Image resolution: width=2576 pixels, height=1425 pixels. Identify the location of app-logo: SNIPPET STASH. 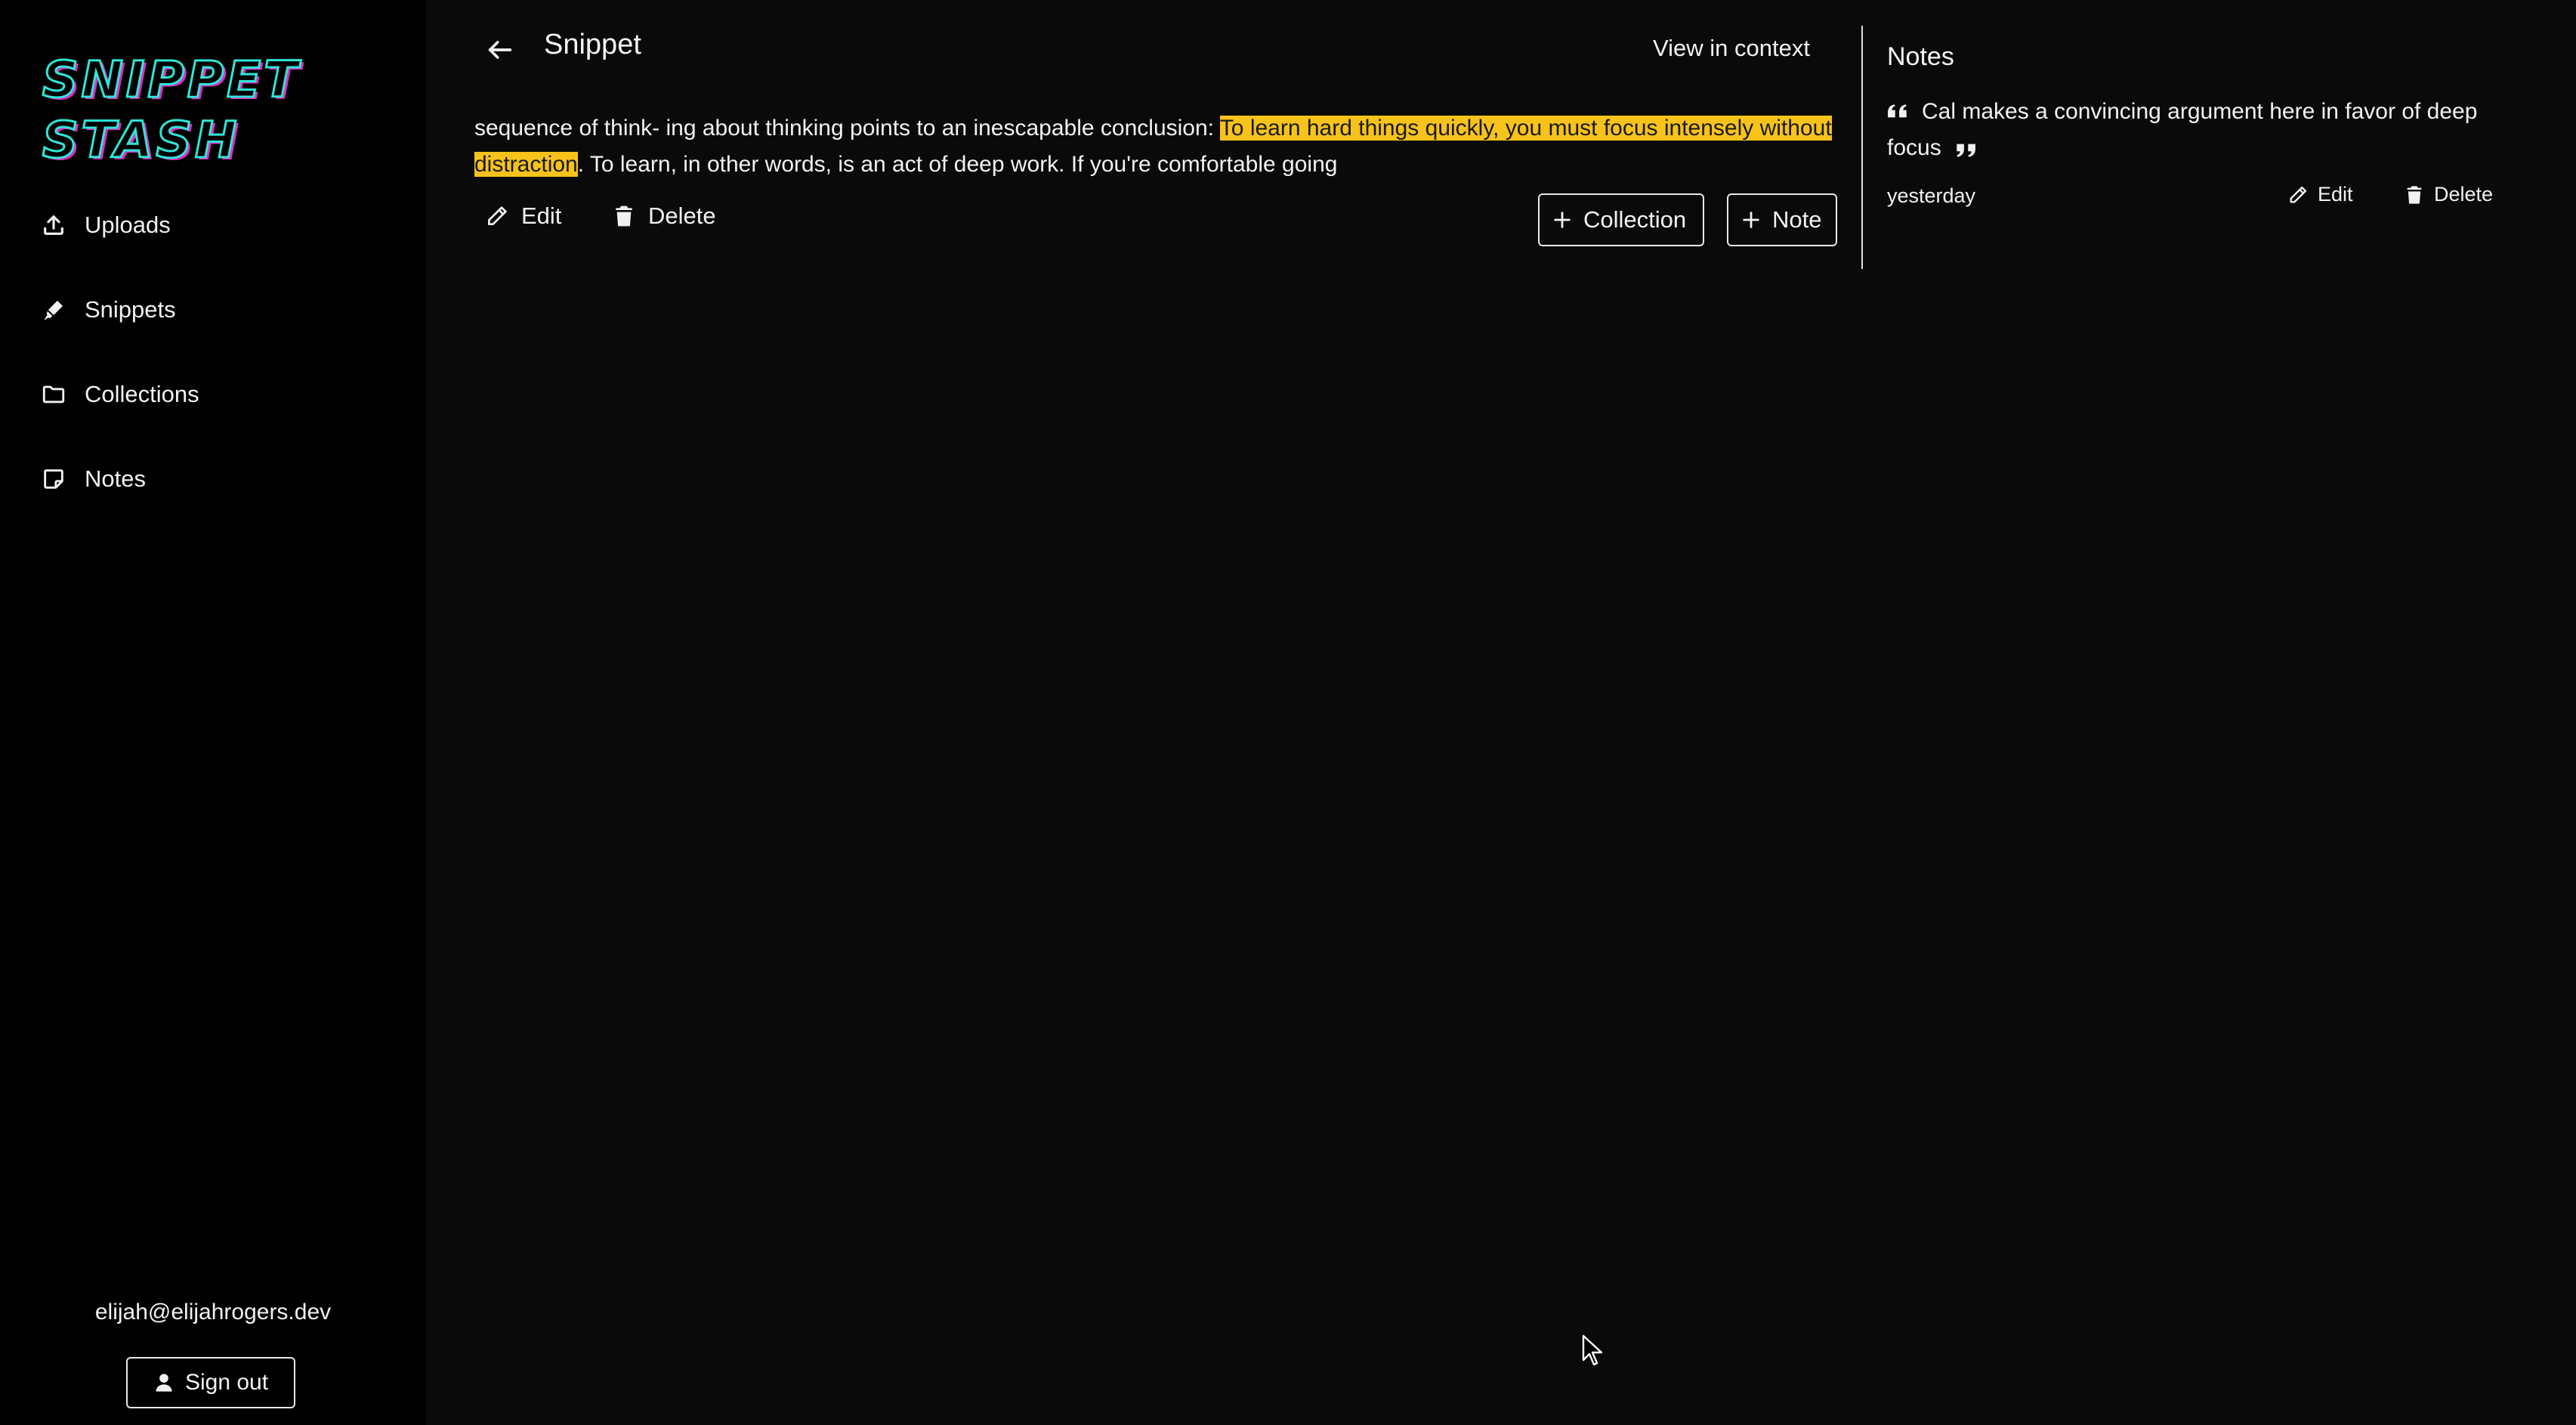
(171, 110).